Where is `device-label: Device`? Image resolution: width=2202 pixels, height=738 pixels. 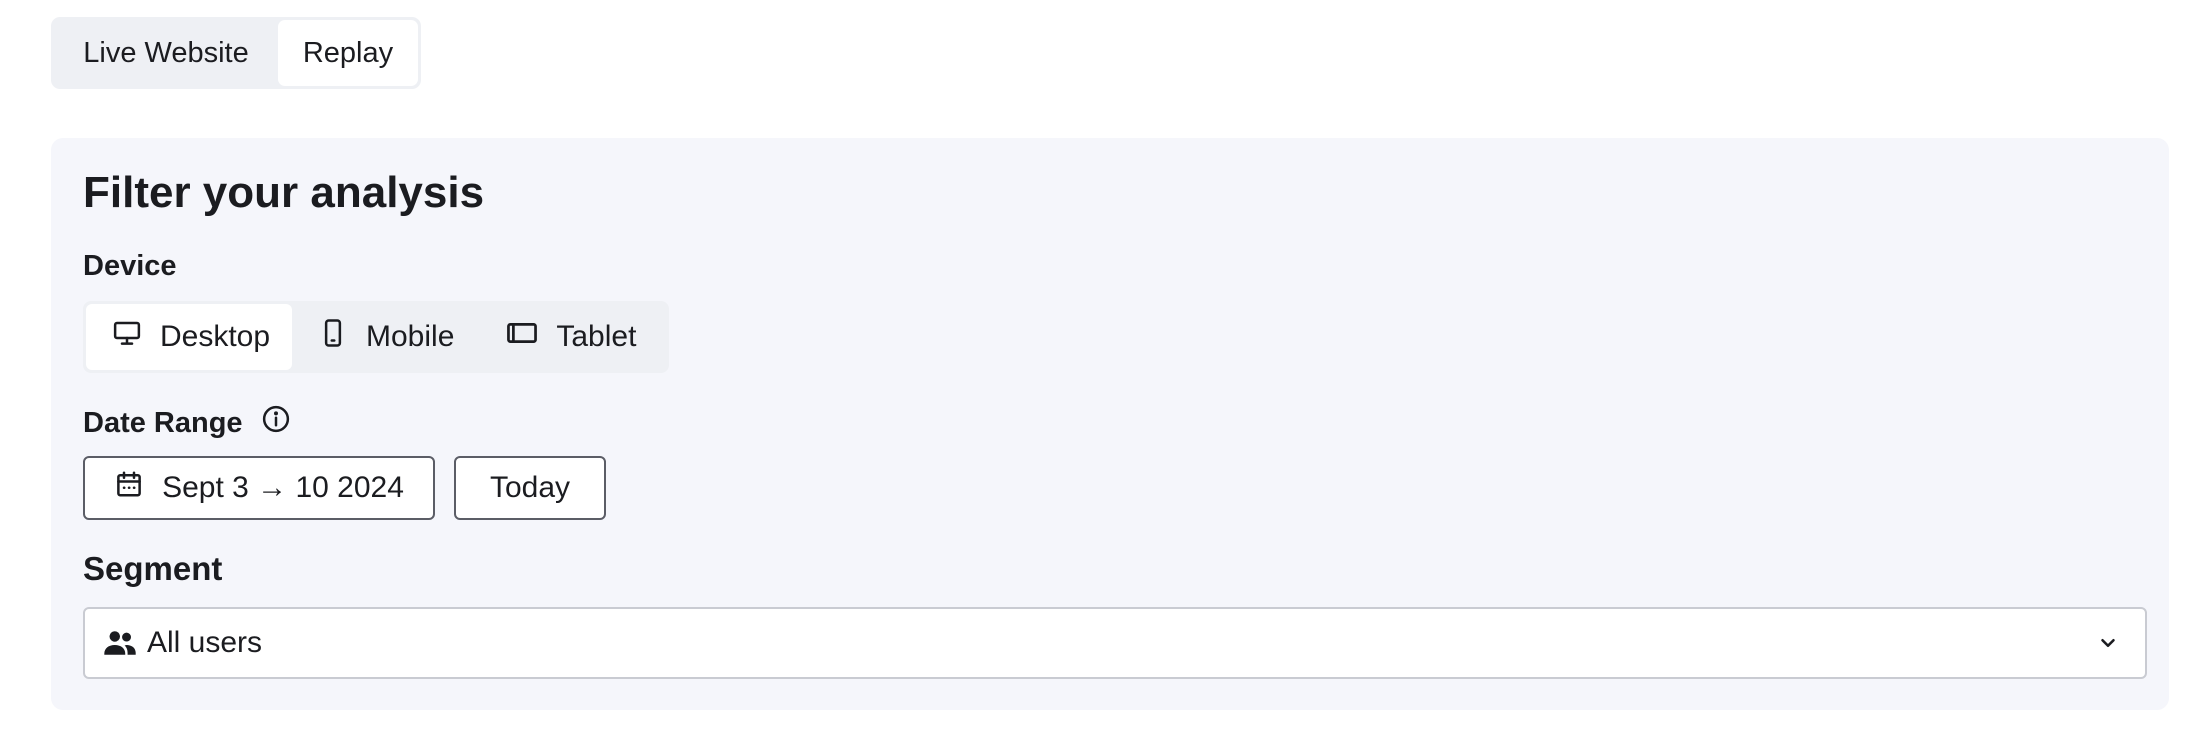
device-label: Device is located at coordinates (130, 266).